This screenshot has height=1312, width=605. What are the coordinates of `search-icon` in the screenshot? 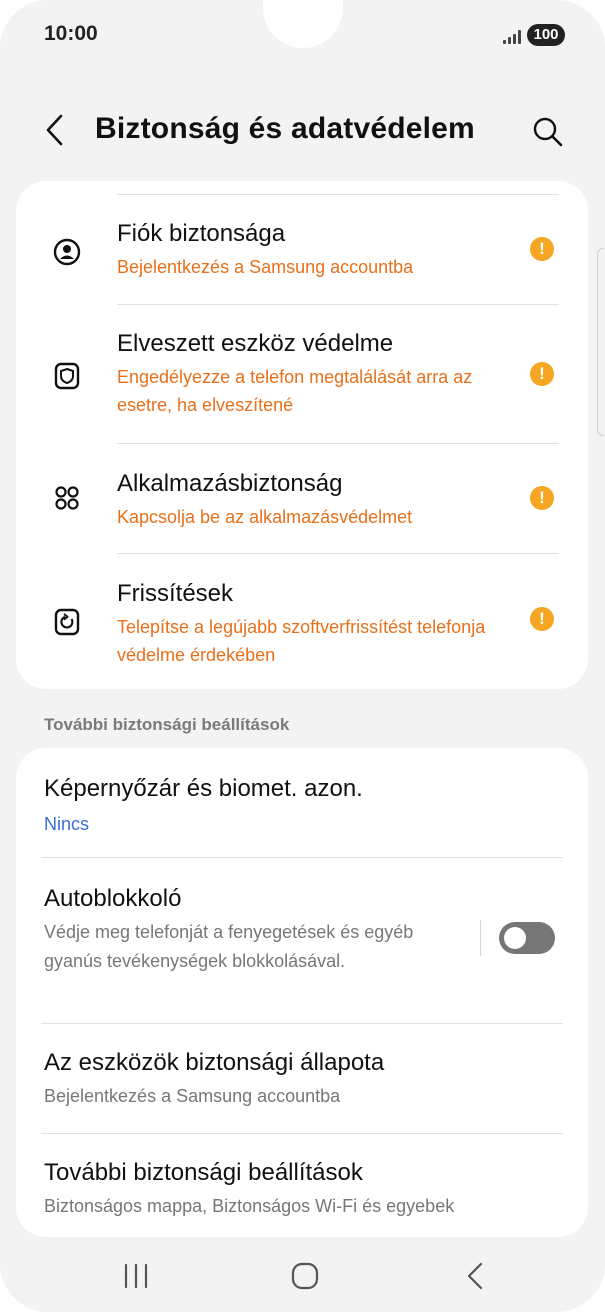 It's located at (548, 132).